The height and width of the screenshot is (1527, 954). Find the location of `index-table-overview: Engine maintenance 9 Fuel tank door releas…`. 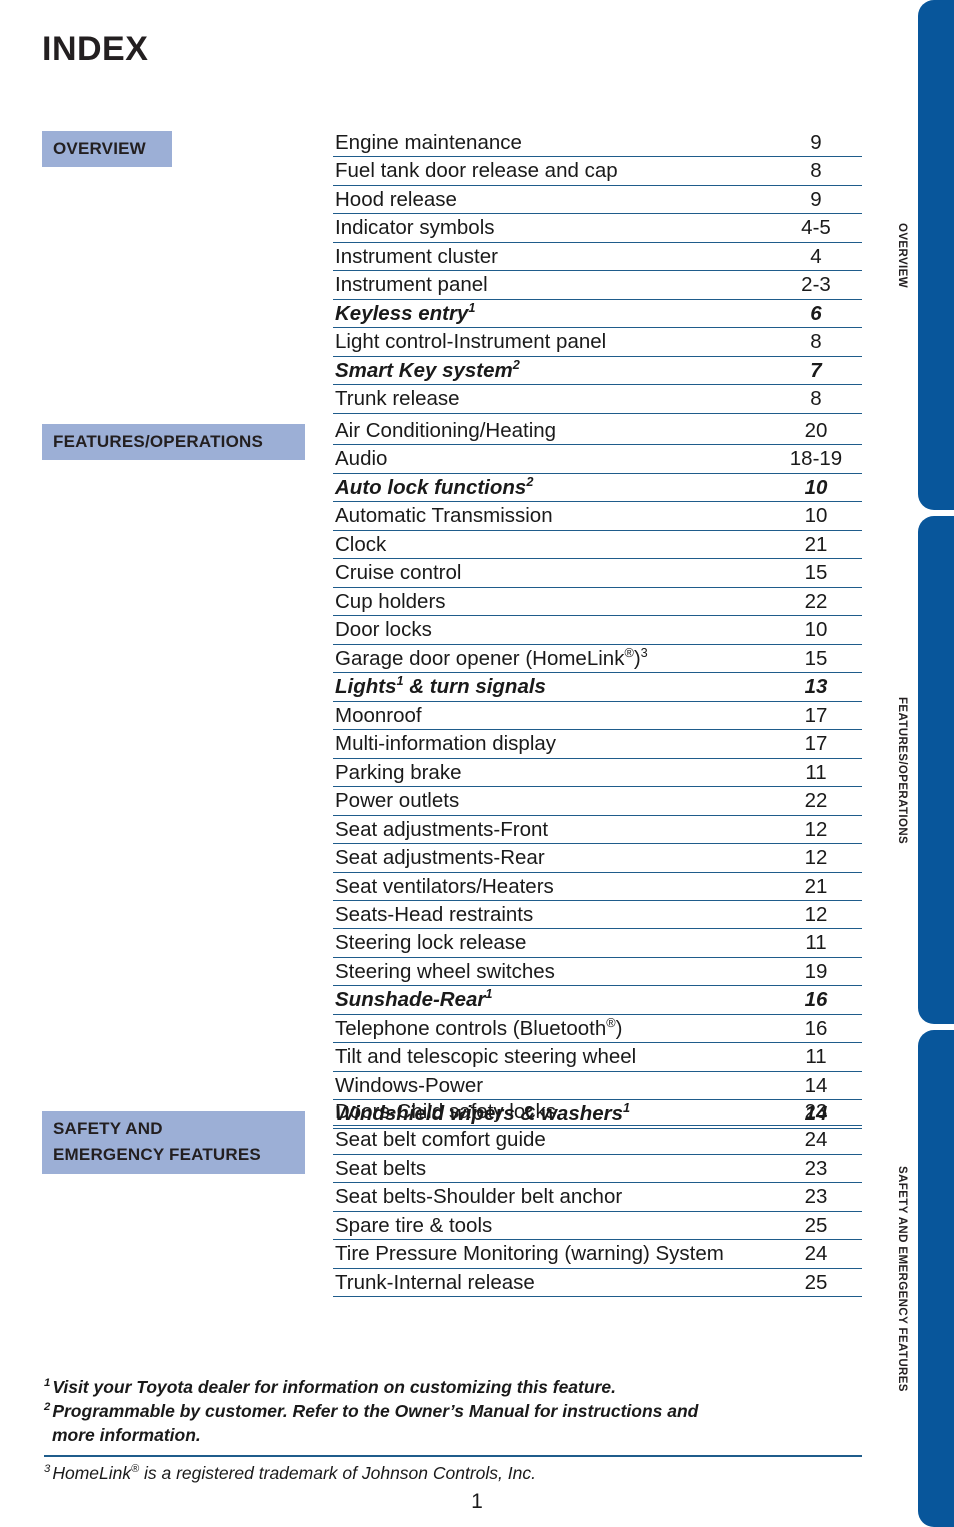

index-table-overview: Engine maintenance 9 Fuel tank door releas… is located at coordinates (597, 271).